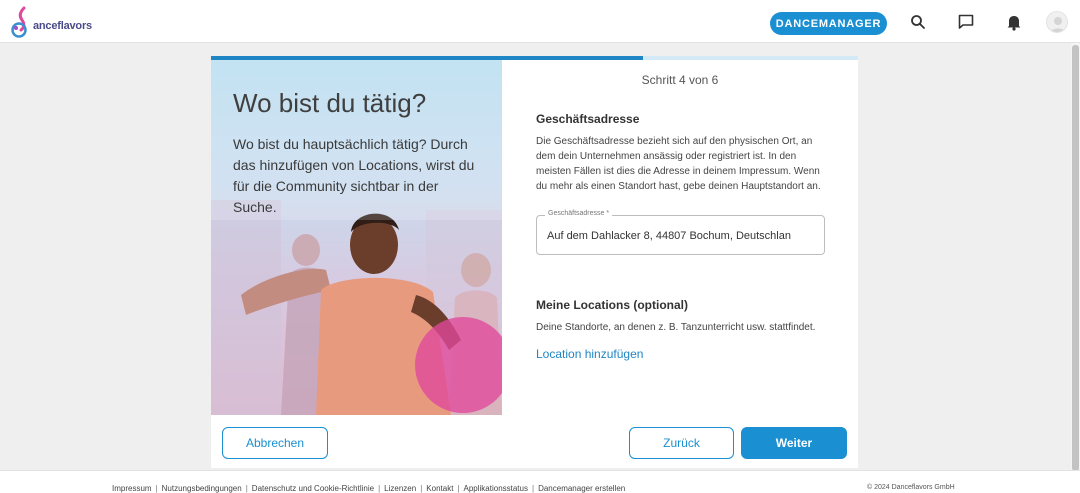 Image resolution: width=1080 pixels, height=493 pixels. Describe the element at coordinates (313, 488) in the screenshot. I see `footer-link: Datenschutz und Cookie-Richtlinie` at that location.